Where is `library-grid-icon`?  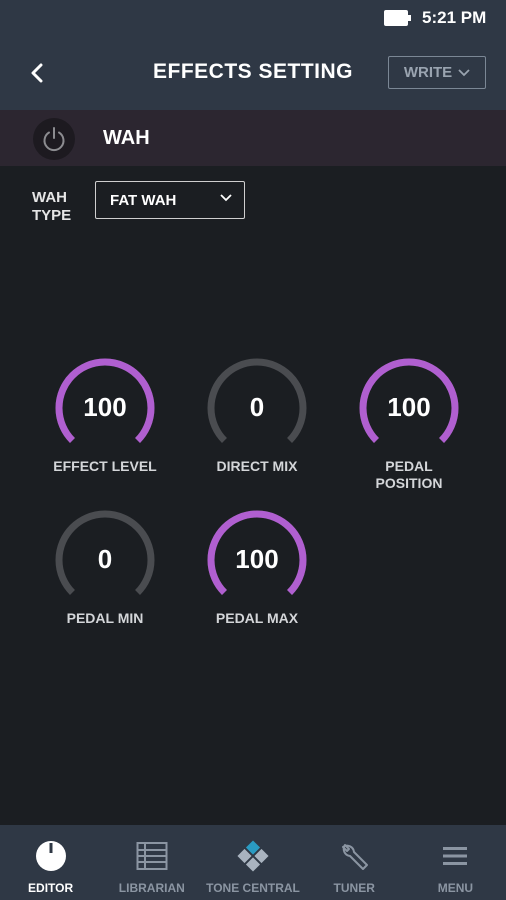 library-grid-icon is located at coordinates (152, 856).